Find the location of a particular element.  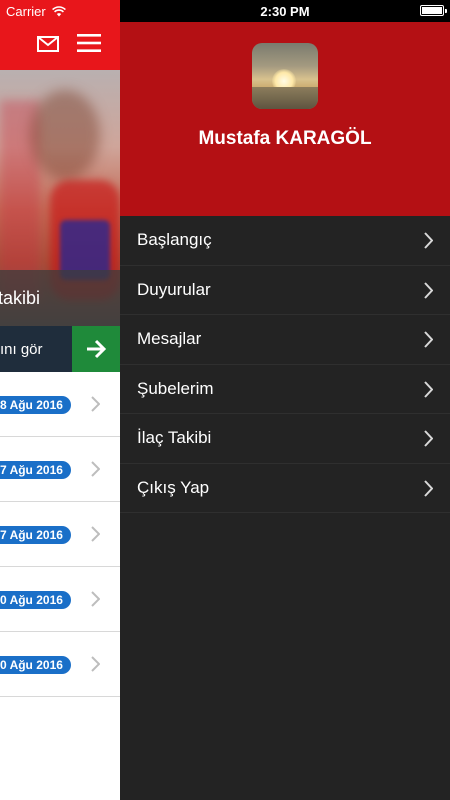

mail-icon is located at coordinates (48, 44).